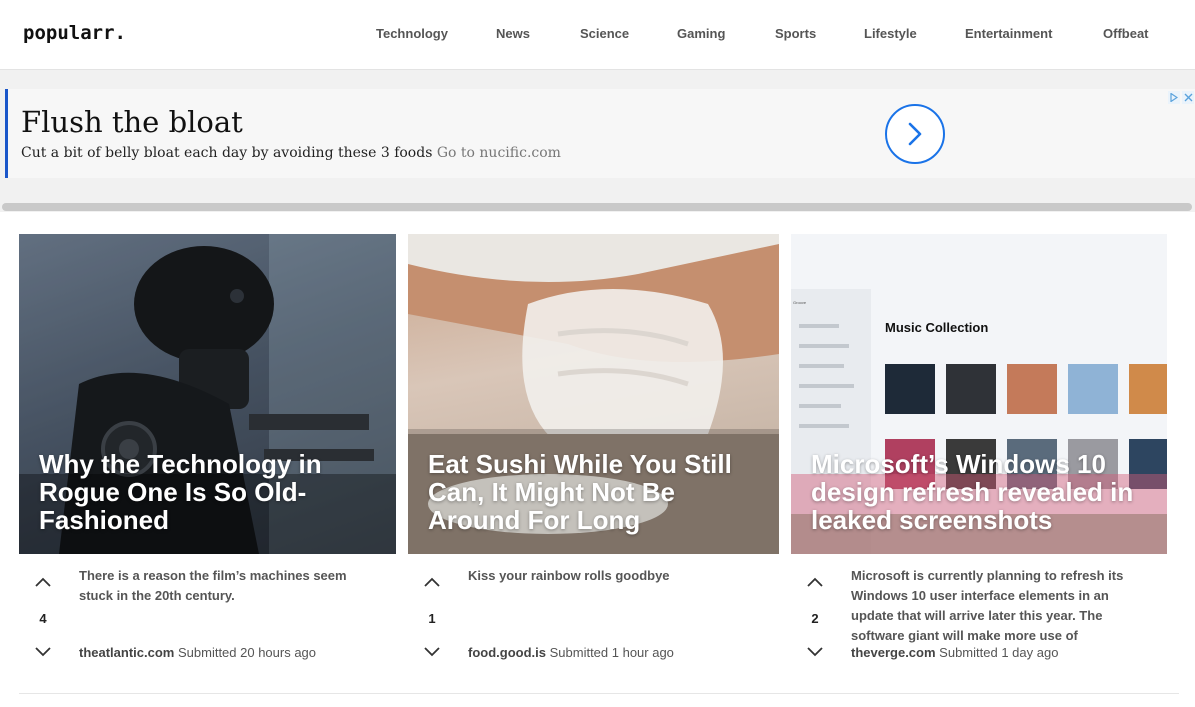  Describe the element at coordinates (499, 153) in the screenshot. I see `ad-link: Go to nucific.com` at that location.